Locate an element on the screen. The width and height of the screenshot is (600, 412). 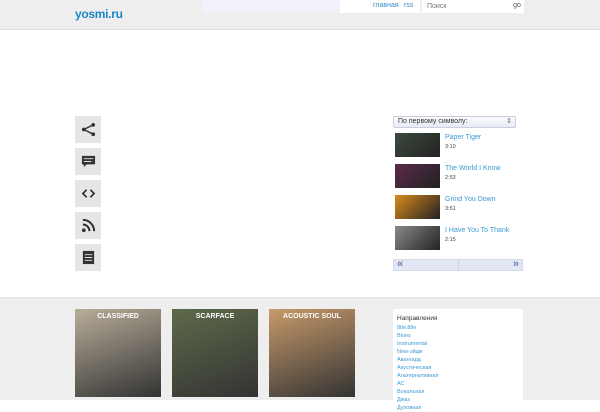
genre-link: Blues is located at coordinates (458, 336).